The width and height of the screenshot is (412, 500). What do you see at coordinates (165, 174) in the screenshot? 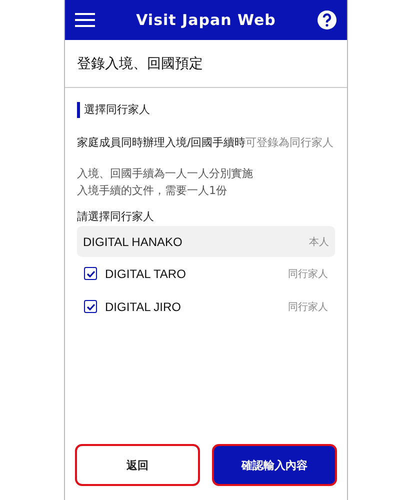
I see `note-text: 入境、回國手續為一人一人分別實施` at bounding box center [165, 174].